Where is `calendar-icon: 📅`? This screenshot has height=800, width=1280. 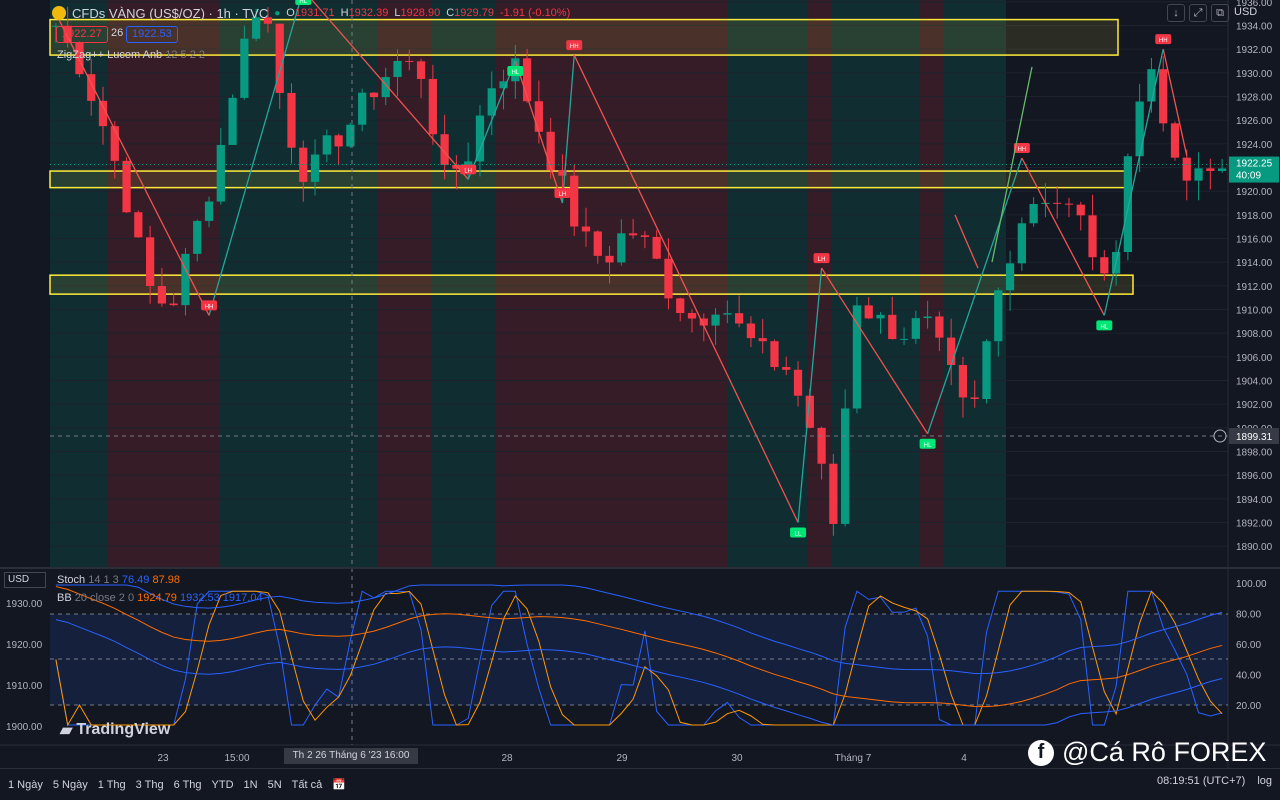 calendar-icon: 📅 is located at coordinates (339, 784).